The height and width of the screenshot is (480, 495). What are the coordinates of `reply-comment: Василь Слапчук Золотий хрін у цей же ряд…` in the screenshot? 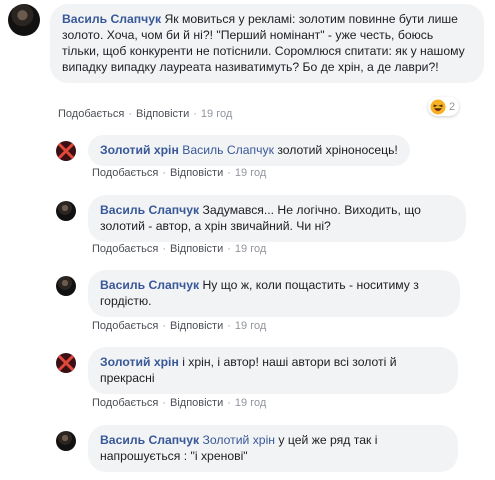 It's located at (257, 448).